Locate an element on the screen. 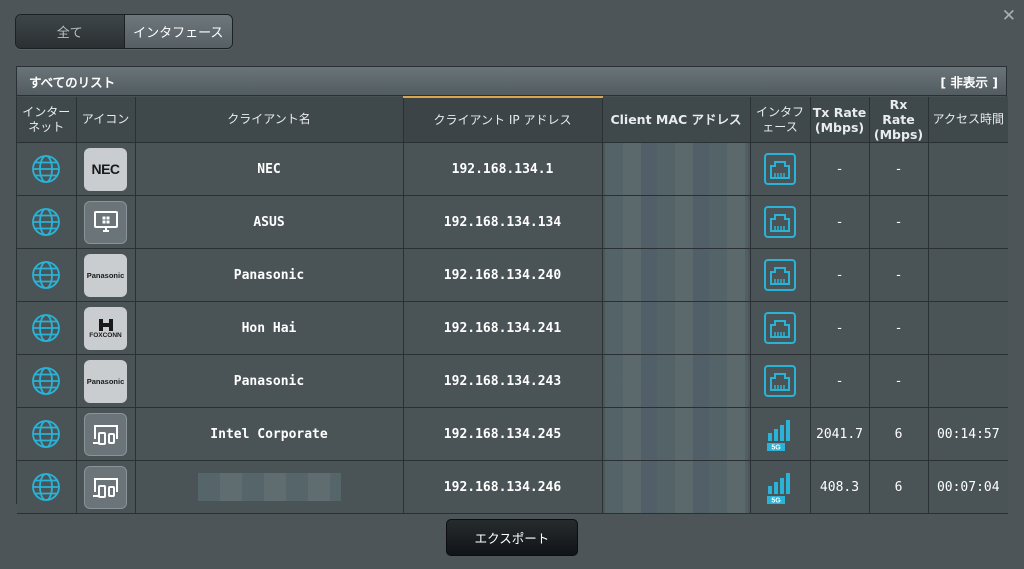  table-row: Panasonic Panasonic 192.168.134.243 - - is located at coordinates (512, 381).